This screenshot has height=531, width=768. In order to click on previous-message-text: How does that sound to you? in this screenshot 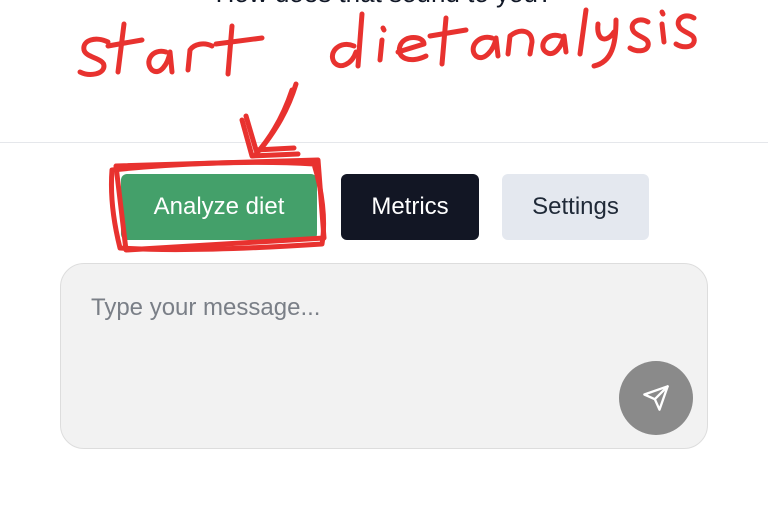, I will do `click(384, 4)`.